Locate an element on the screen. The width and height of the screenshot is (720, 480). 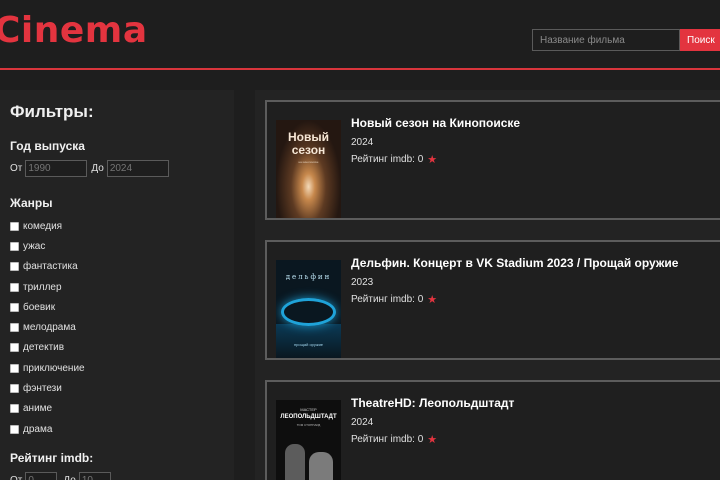
search-input is located at coordinates (606, 40).